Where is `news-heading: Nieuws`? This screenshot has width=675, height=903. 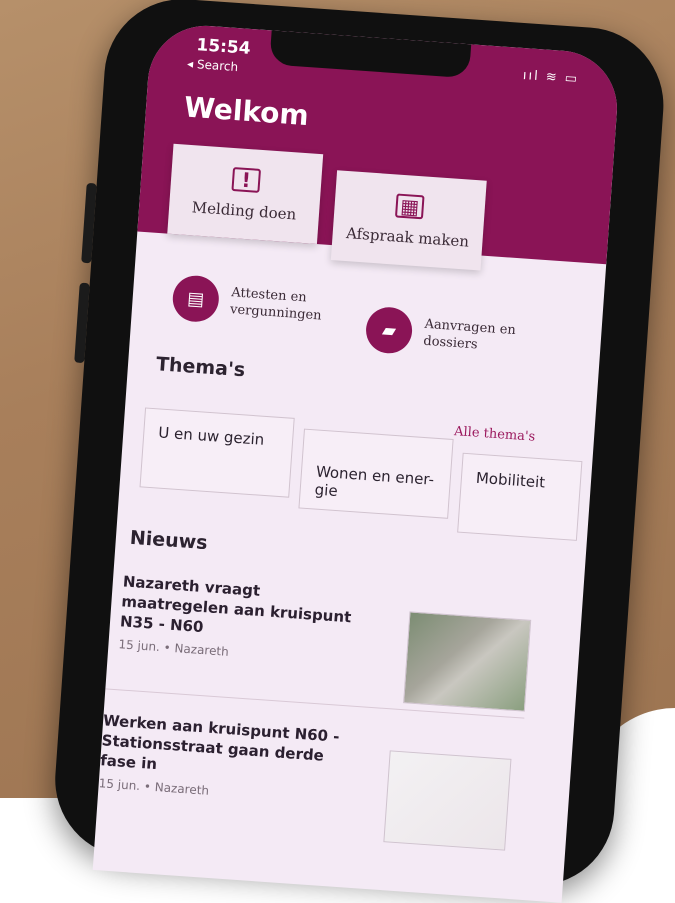 news-heading: Nieuws is located at coordinates (169, 540).